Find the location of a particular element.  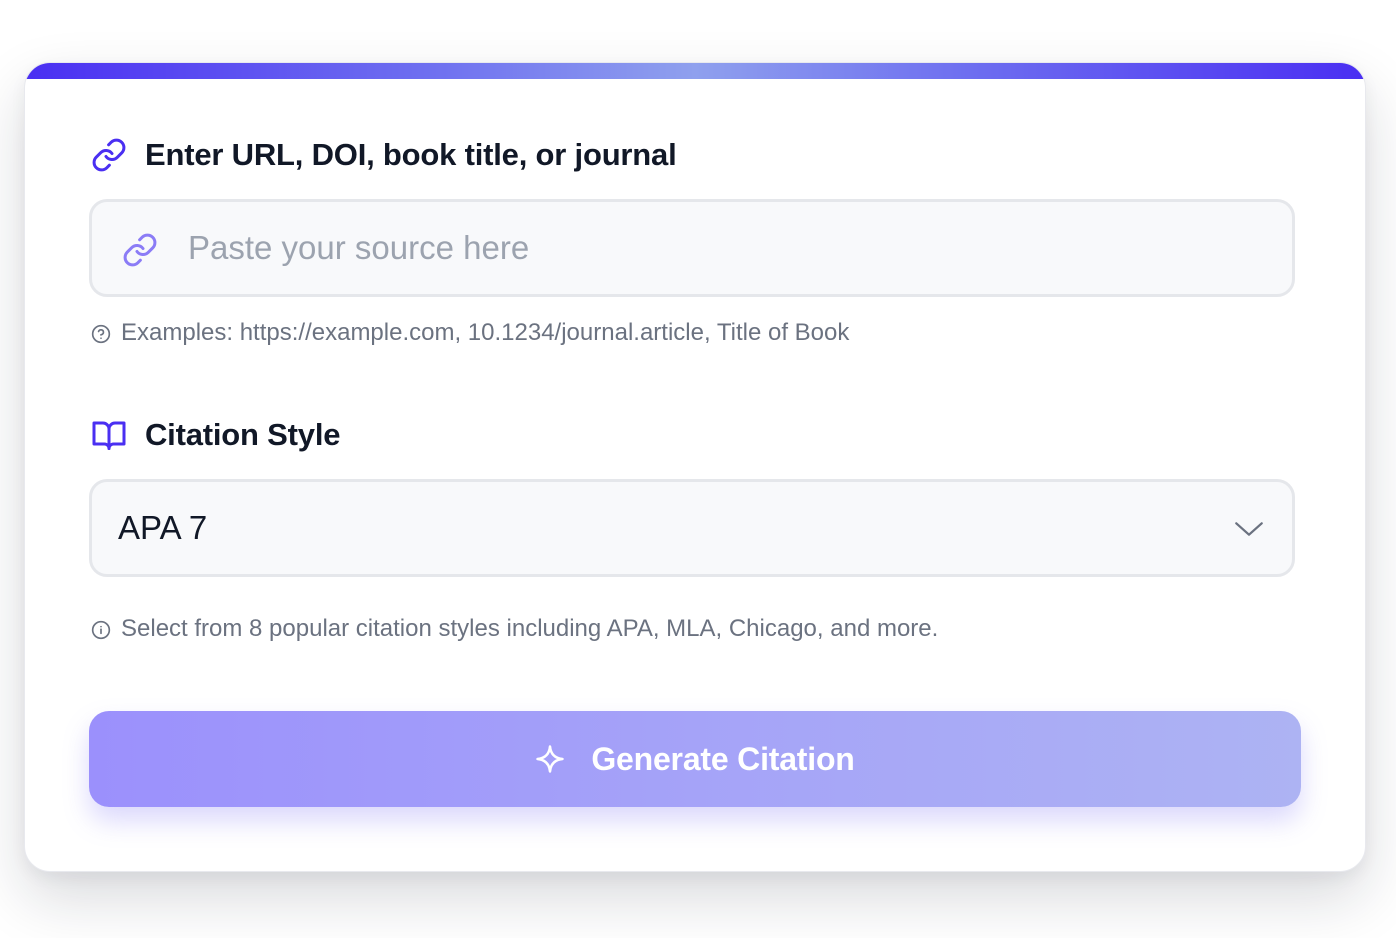

sparkle-icon is located at coordinates (550, 759).